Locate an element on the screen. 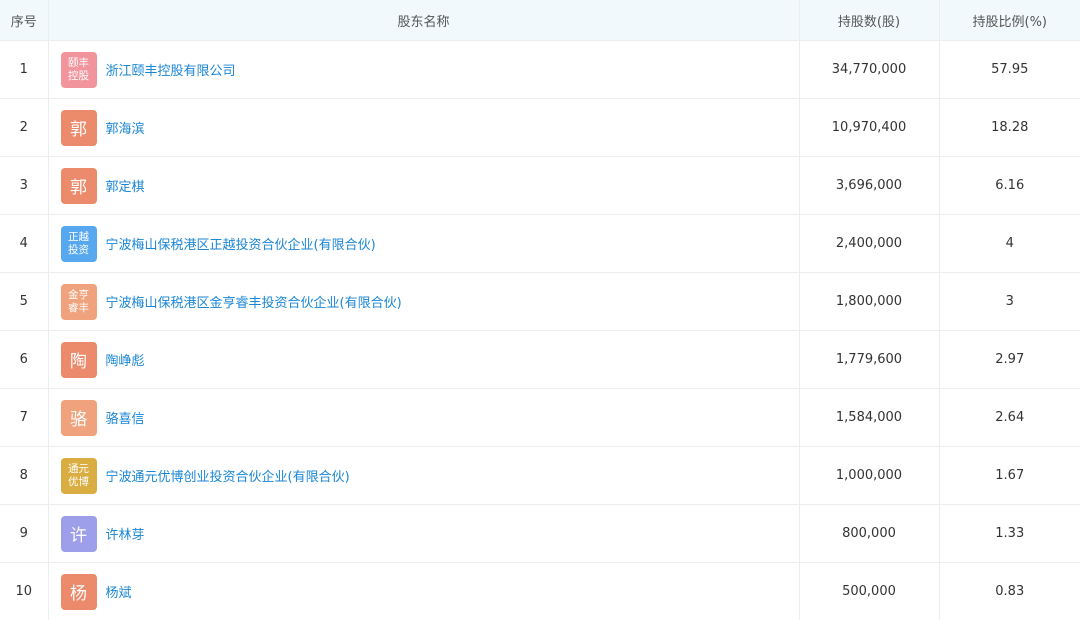 This screenshot has width=1080, height=620. shareholder-cell: 正越投资宁波梅山保税港区正越投资合伙企业(有限合伙) is located at coordinates (423, 244).